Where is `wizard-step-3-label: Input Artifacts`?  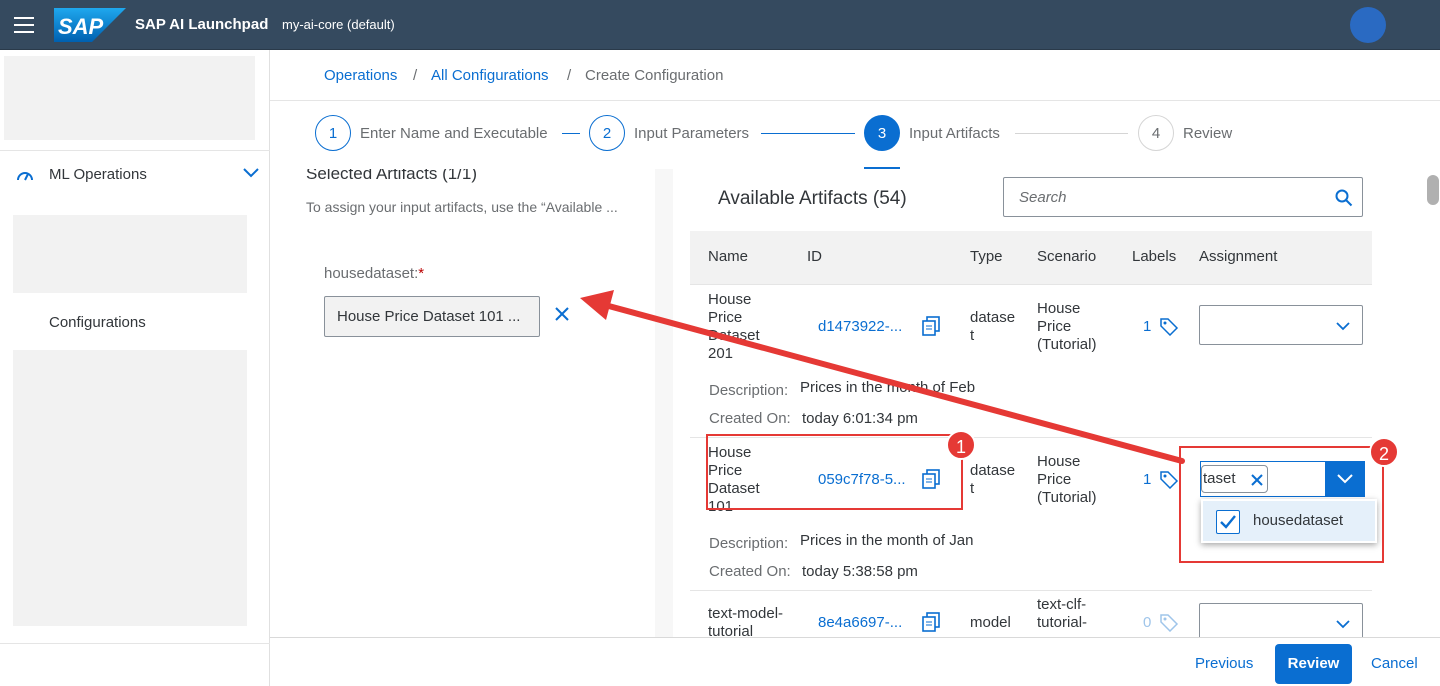 wizard-step-3-label: Input Artifacts is located at coordinates (954, 133).